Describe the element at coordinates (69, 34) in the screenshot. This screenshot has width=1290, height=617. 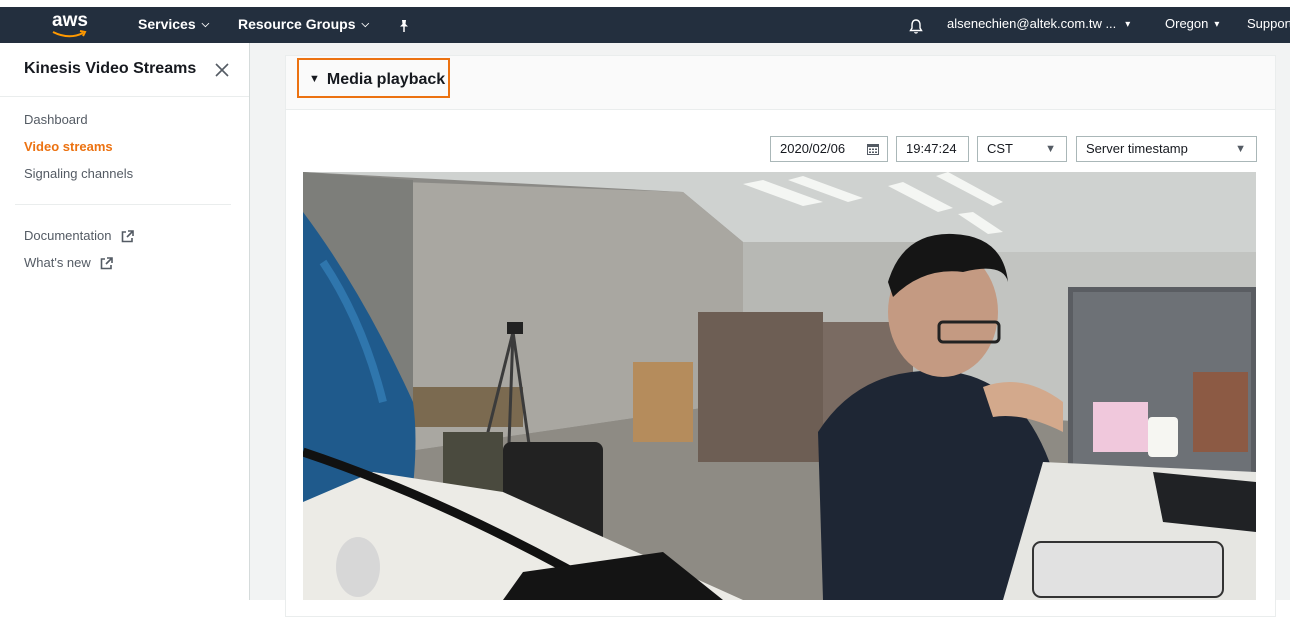
I see `aws-smile-icon` at that location.